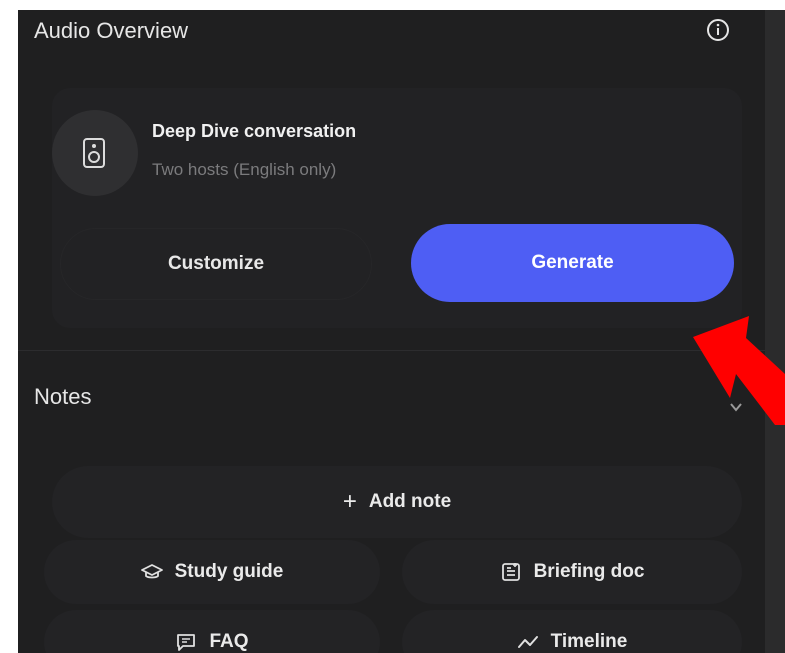 This screenshot has width=785, height=653. Describe the element at coordinates (229, 641) in the screenshot. I see `faq-label: FAQ` at that location.